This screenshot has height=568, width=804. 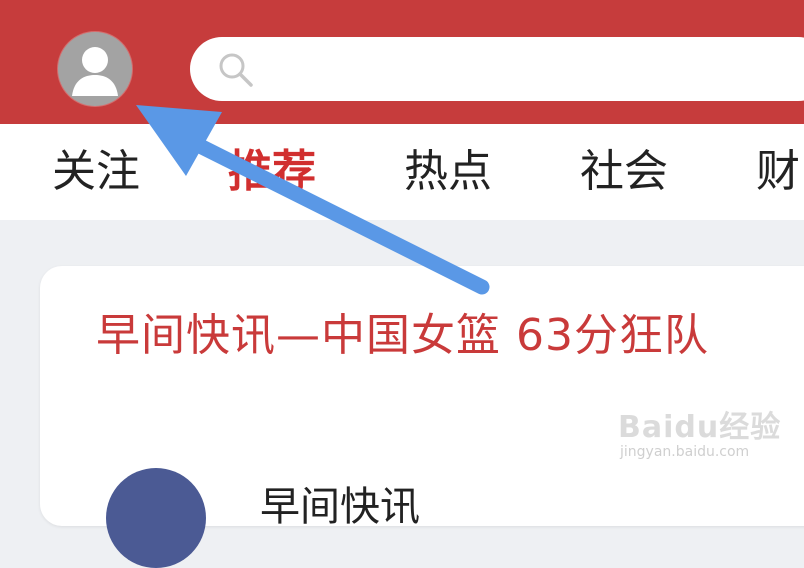 What do you see at coordinates (272, 172) in the screenshot?
I see `tab-recommended: 推荐` at bounding box center [272, 172].